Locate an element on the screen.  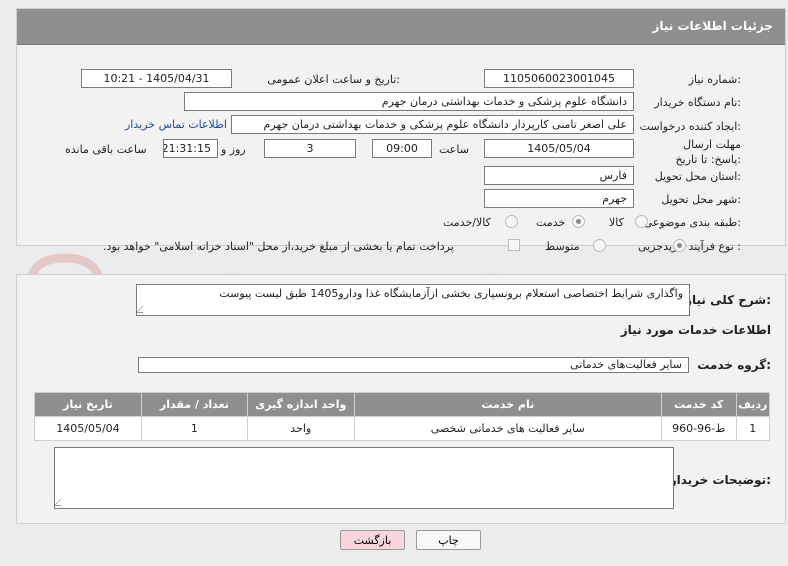
cell-service-name: سایر فعالیت های خدماتی شخصی is located at coordinates (507, 428).